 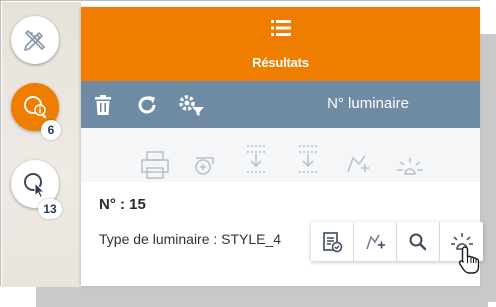 I want to click on tools-button, so click(x=35, y=40).